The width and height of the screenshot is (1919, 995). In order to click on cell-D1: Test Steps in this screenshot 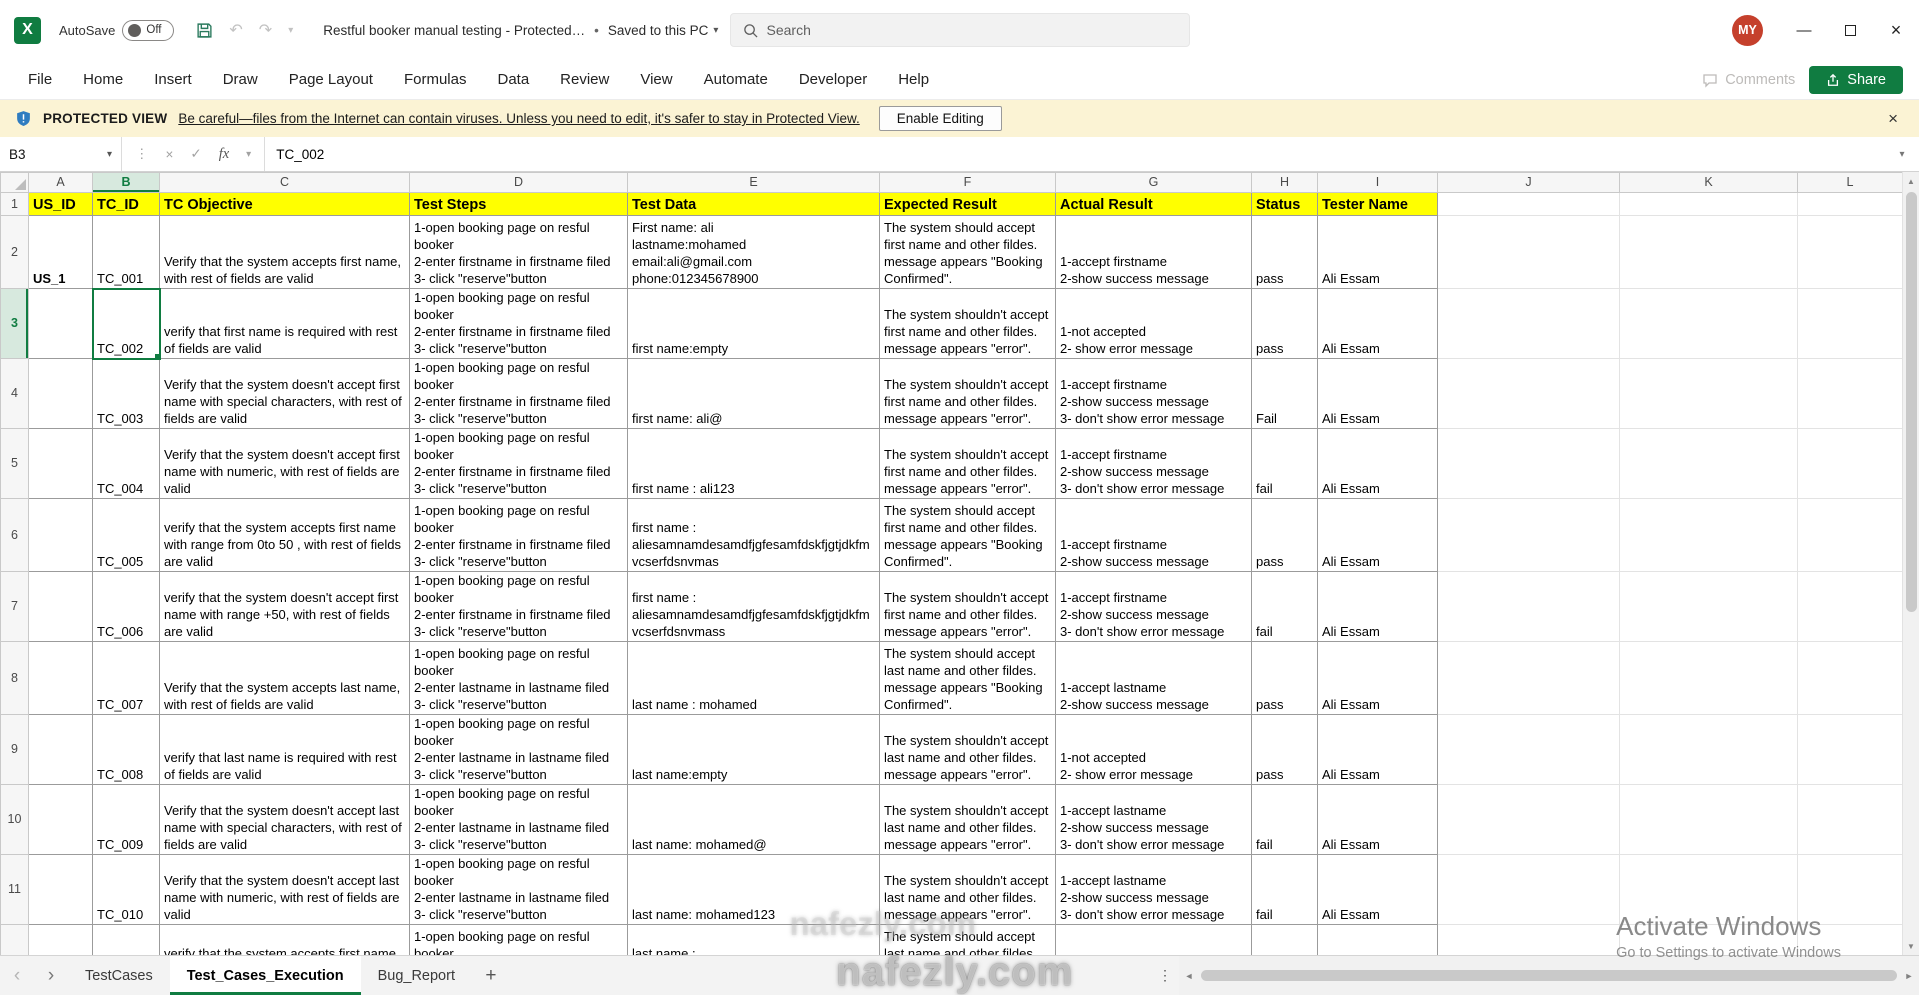, I will do `click(518, 204)`.